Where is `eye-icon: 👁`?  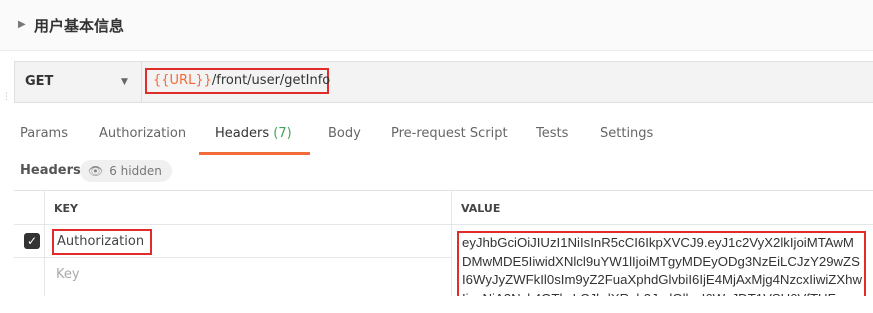
eye-icon: 👁 is located at coordinates (96, 171).